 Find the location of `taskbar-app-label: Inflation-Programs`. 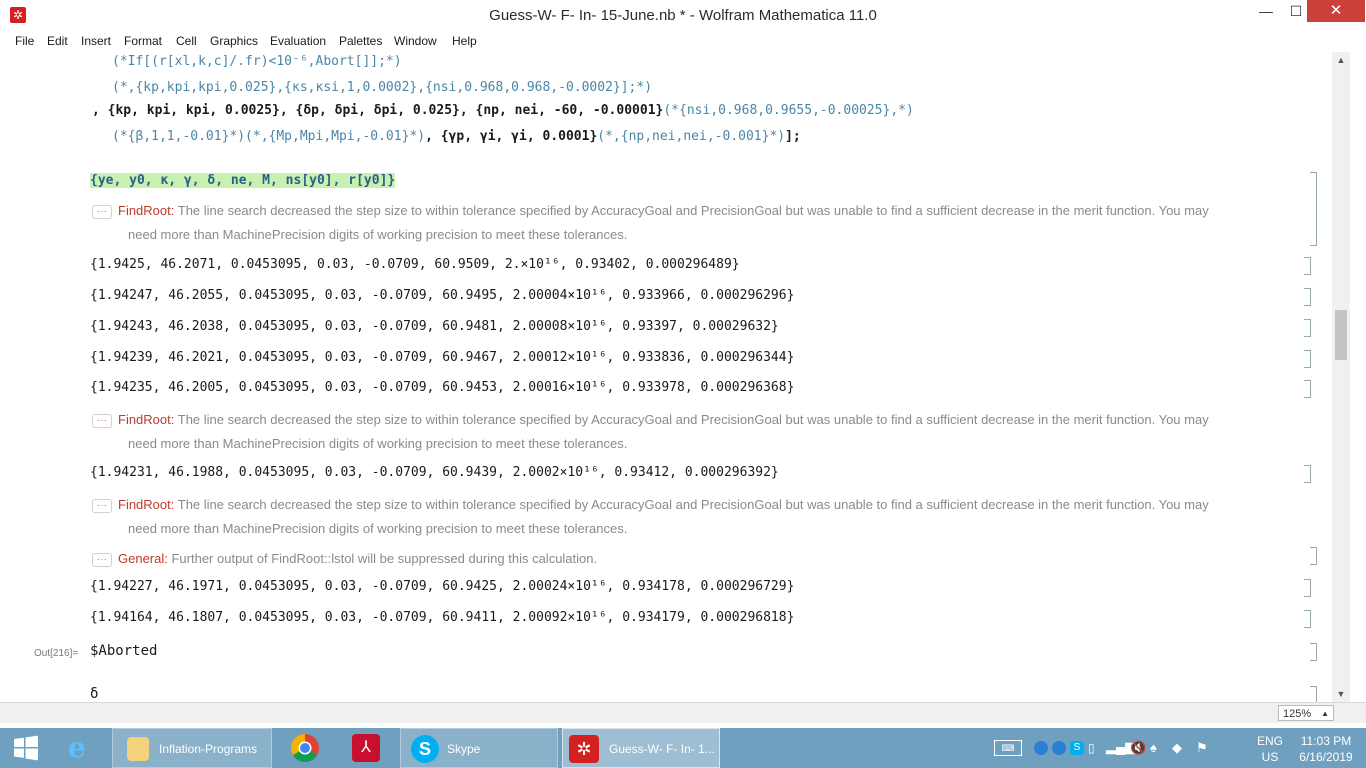

taskbar-app-label: Inflation-Programs is located at coordinates (208, 749).